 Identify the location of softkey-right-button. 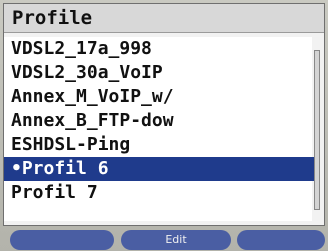
(281, 240).